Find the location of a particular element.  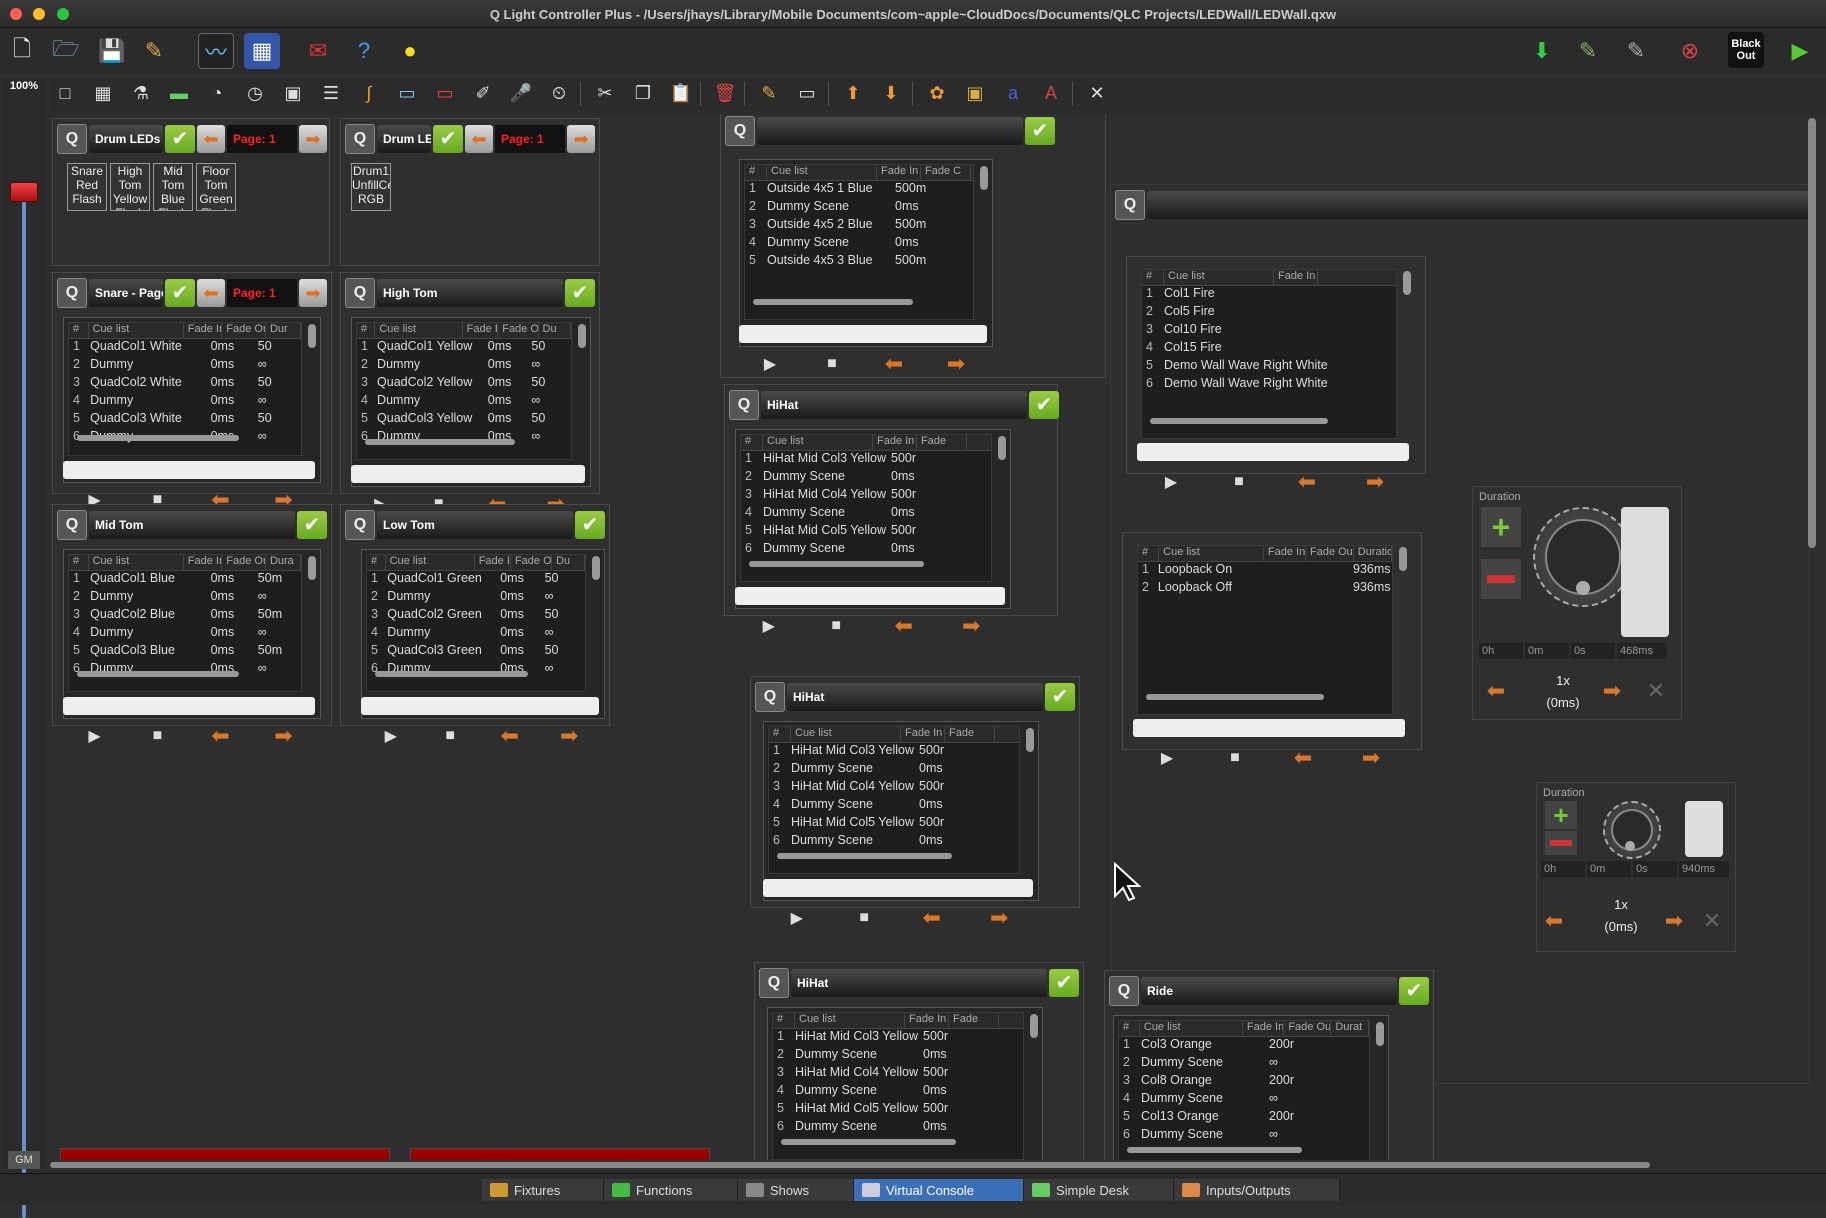

multiply-button: ➡ is located at coordinates (1612, 691).